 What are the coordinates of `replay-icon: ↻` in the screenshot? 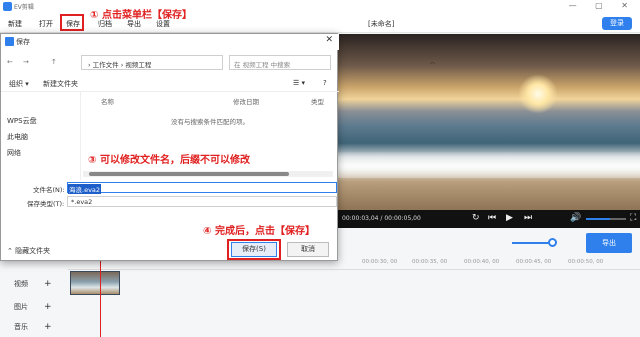 It's located at (476, 218).